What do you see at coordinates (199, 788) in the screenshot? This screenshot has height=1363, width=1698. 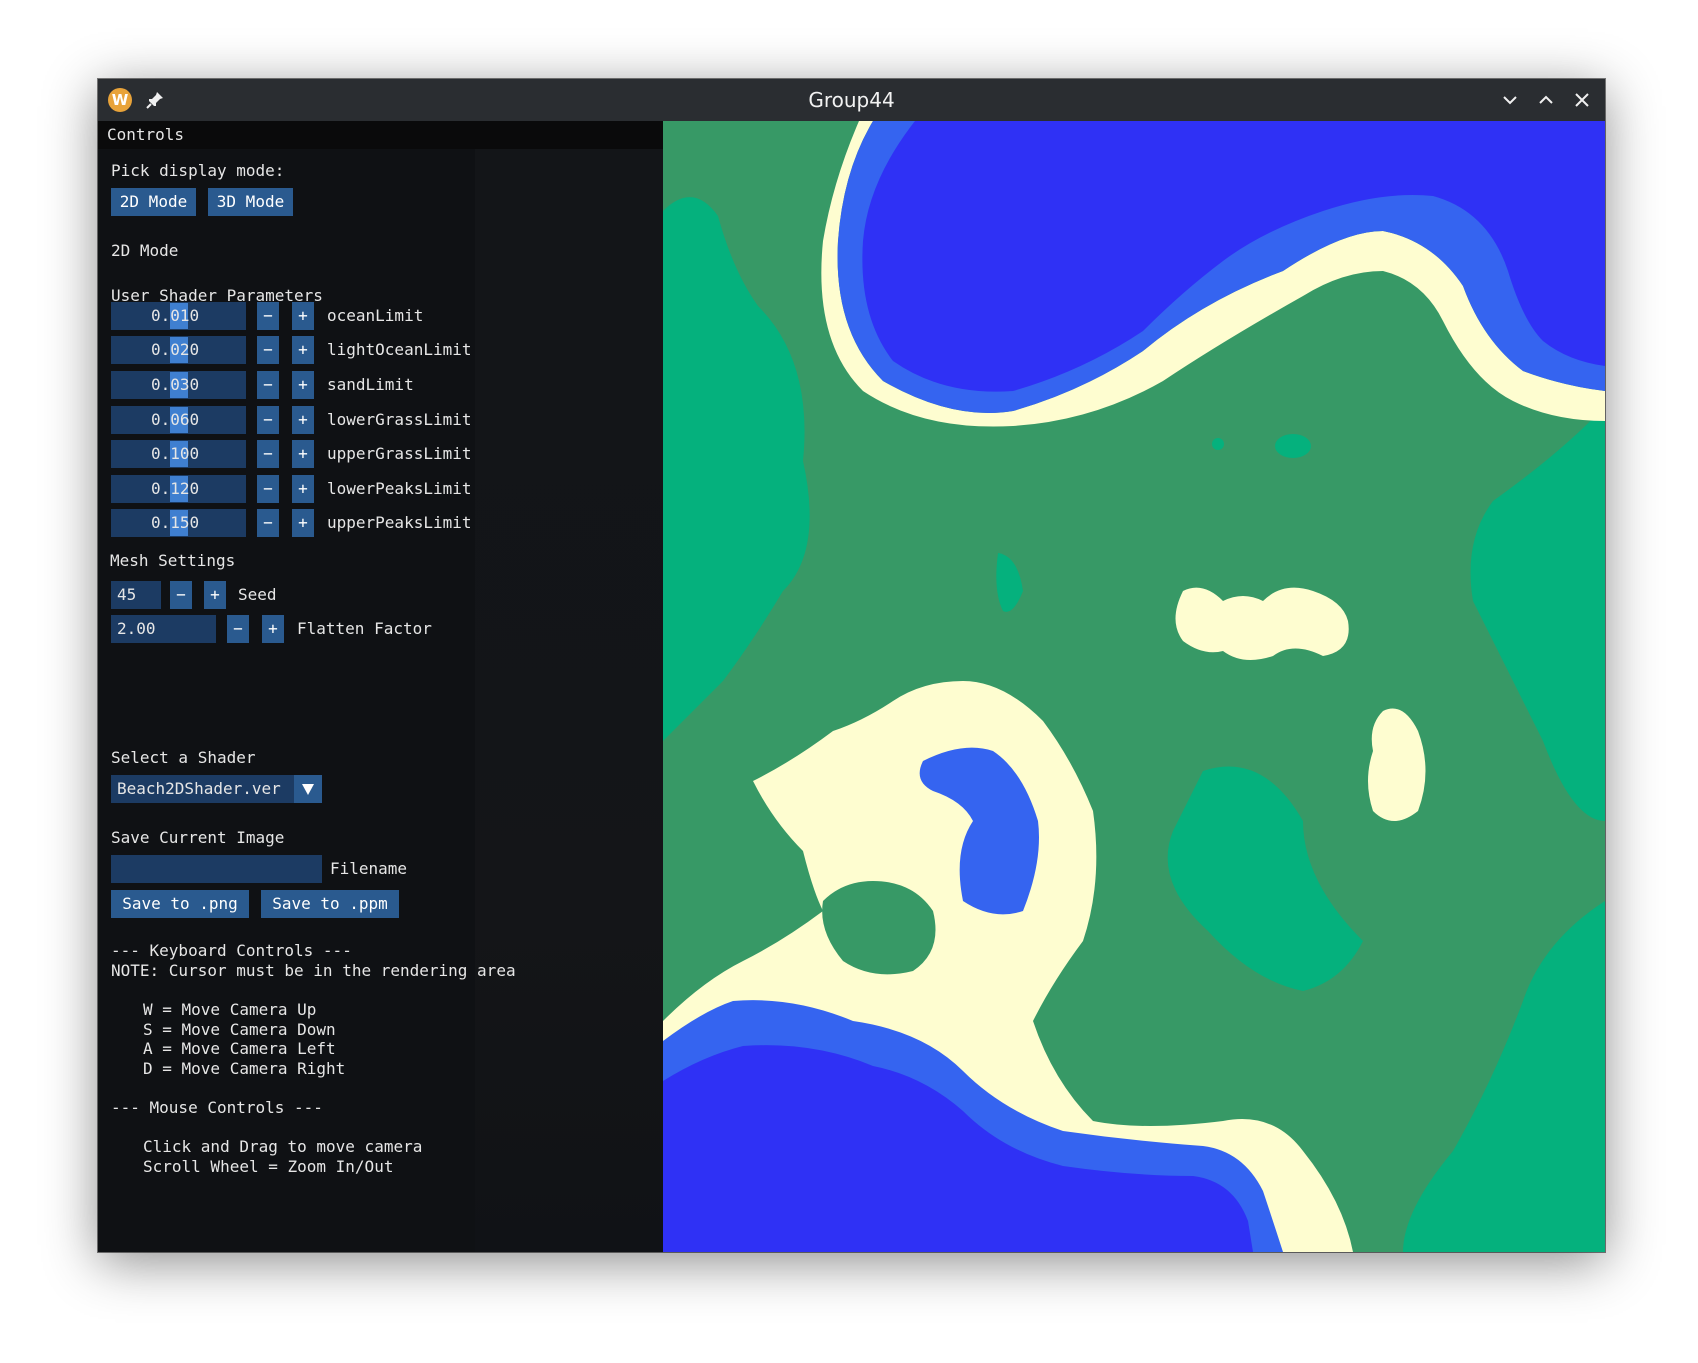 I see `shader-select-value: Beach2DShader.ver` at bounding box center [199, 788].